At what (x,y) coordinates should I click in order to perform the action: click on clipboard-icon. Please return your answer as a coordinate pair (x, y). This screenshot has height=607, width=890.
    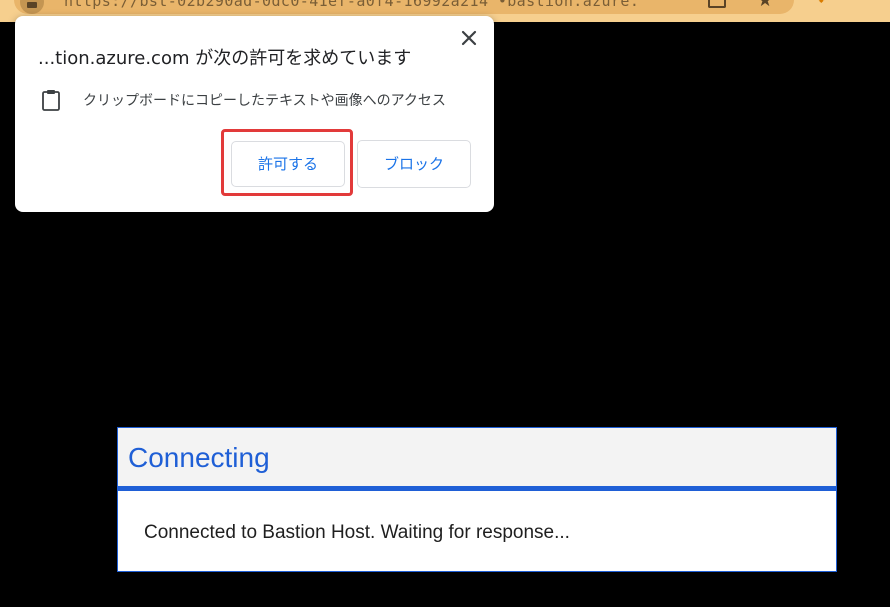
    Looking at the image, I should click on (51, 100).